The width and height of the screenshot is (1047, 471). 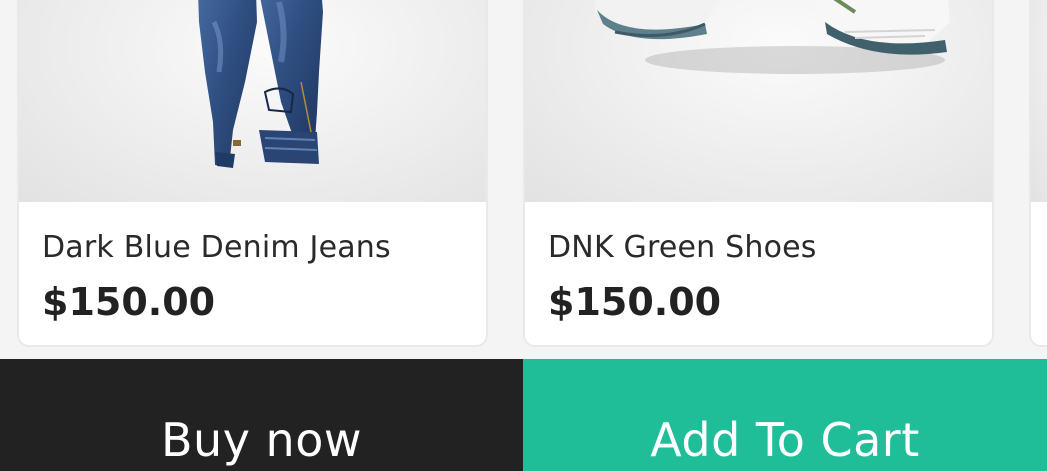 What do you see at coordinates (682, 247) in the screenshot?
I see `product-name: DNK Green Shoes` at bounding box center [682, 247].